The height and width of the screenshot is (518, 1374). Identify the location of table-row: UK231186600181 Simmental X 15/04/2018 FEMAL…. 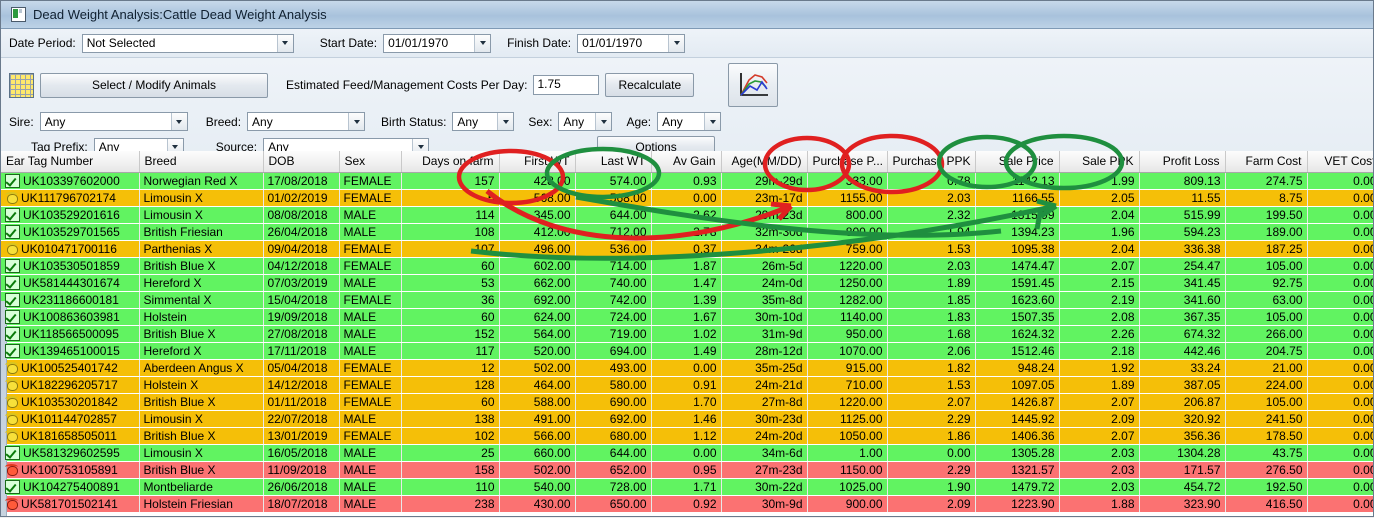
(687, 300).